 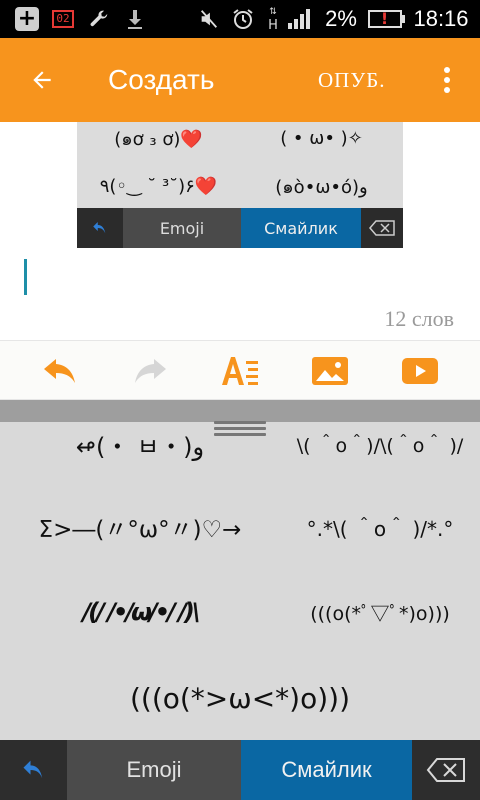 I want to click on embedded-kaomoji: ٩(◦‿ ˘ ³˘)۶❤️, so click(x=158, y=186).